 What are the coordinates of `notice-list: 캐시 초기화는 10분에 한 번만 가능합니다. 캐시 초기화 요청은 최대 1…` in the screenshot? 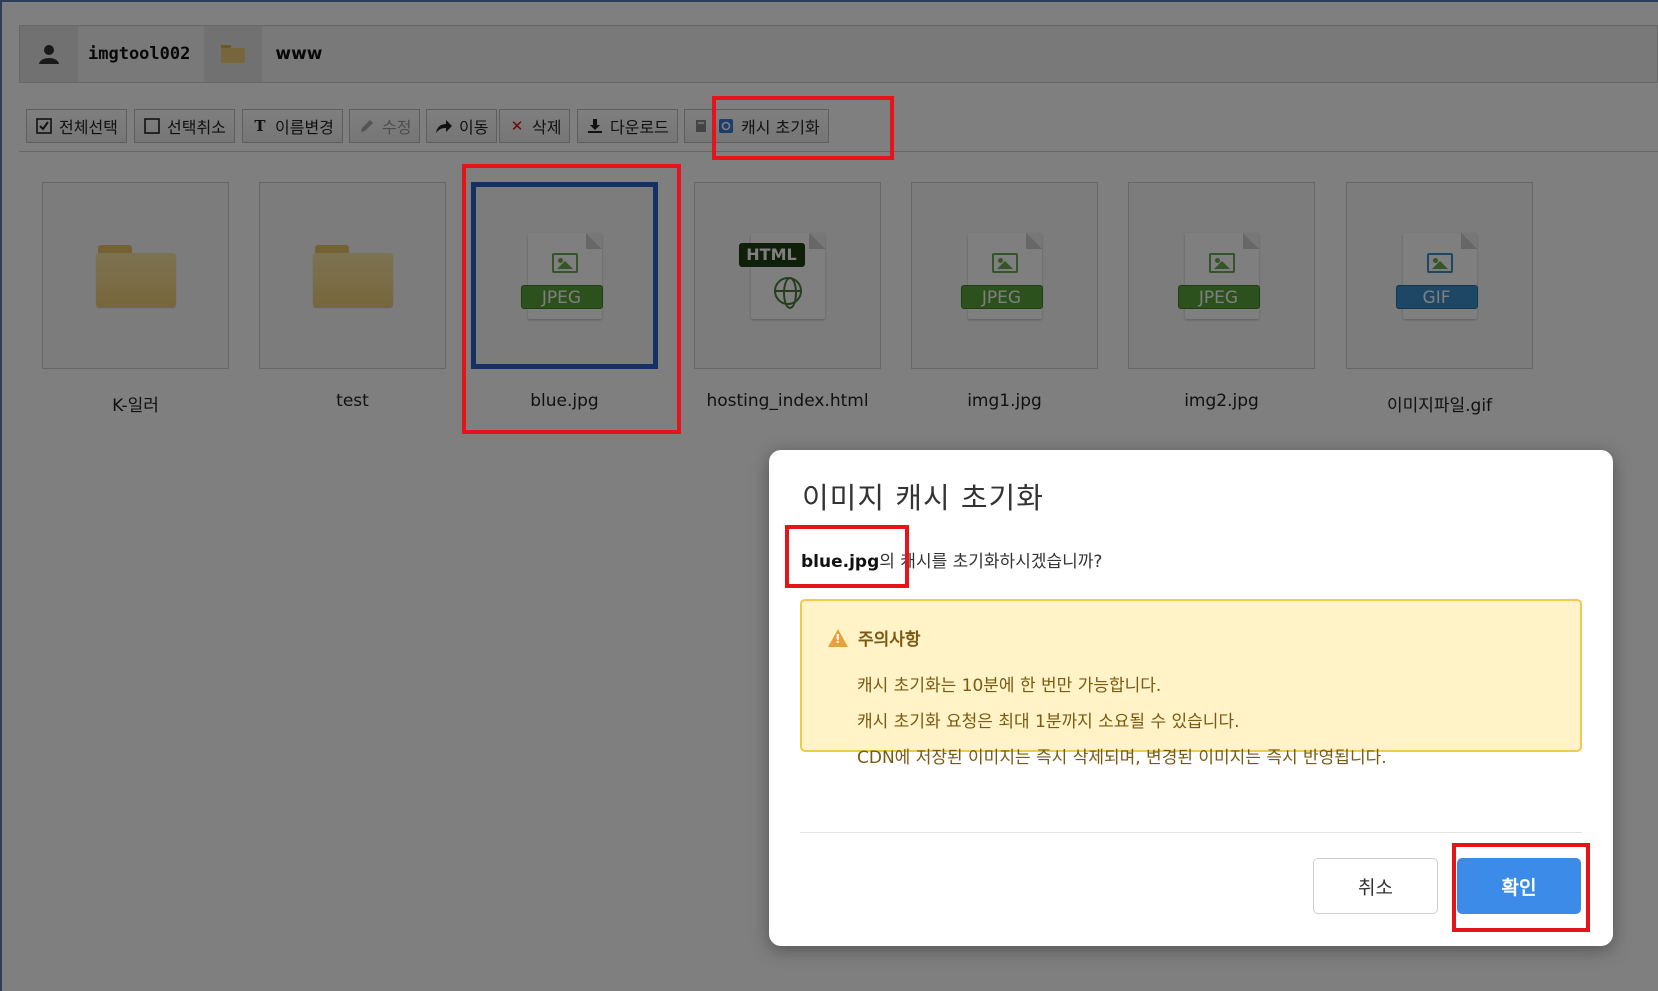 It's located at (1122, 725).